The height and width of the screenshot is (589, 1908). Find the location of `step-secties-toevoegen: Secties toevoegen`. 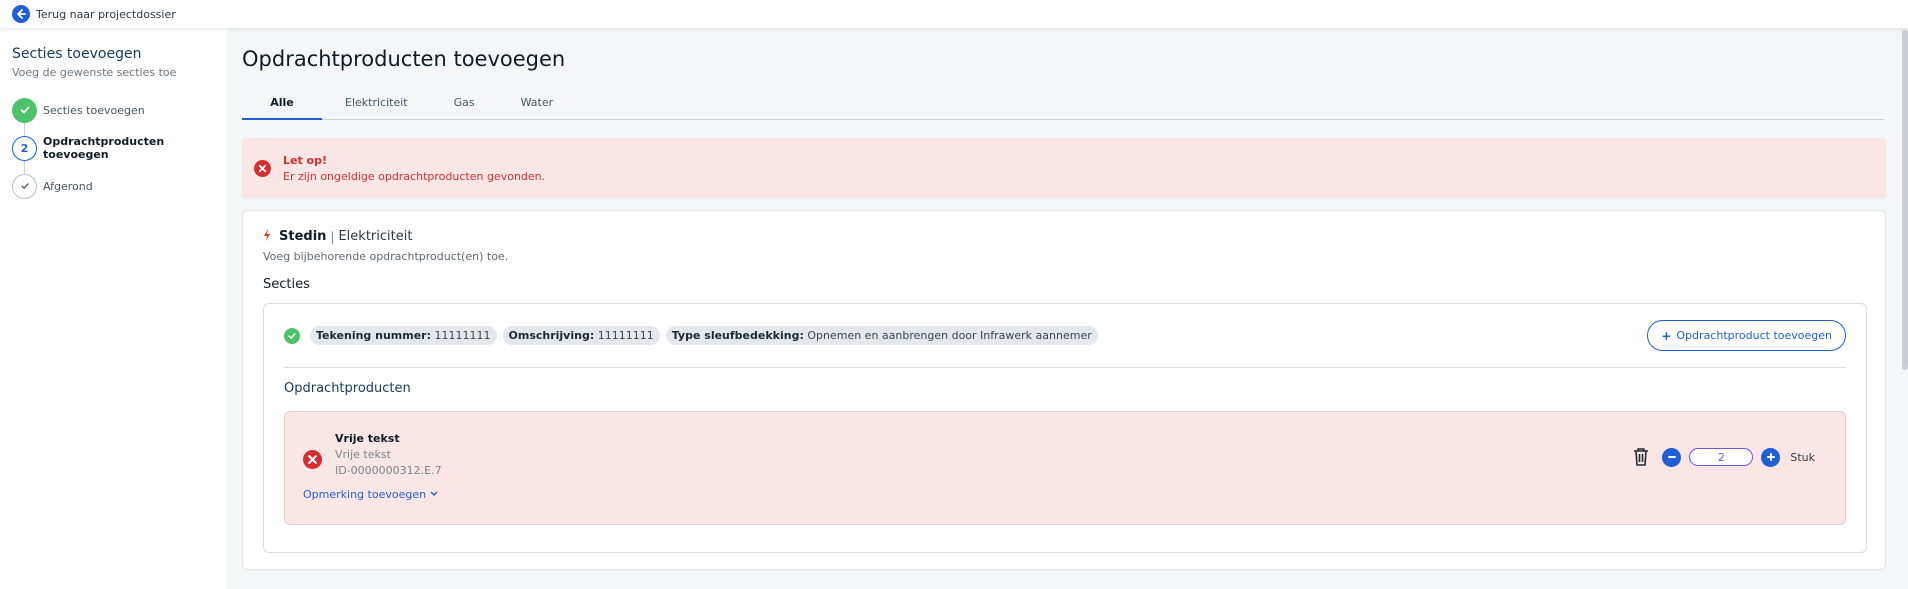

step-secties-toevoegen: Secties toevoegen is located at coordinates (113, 110).